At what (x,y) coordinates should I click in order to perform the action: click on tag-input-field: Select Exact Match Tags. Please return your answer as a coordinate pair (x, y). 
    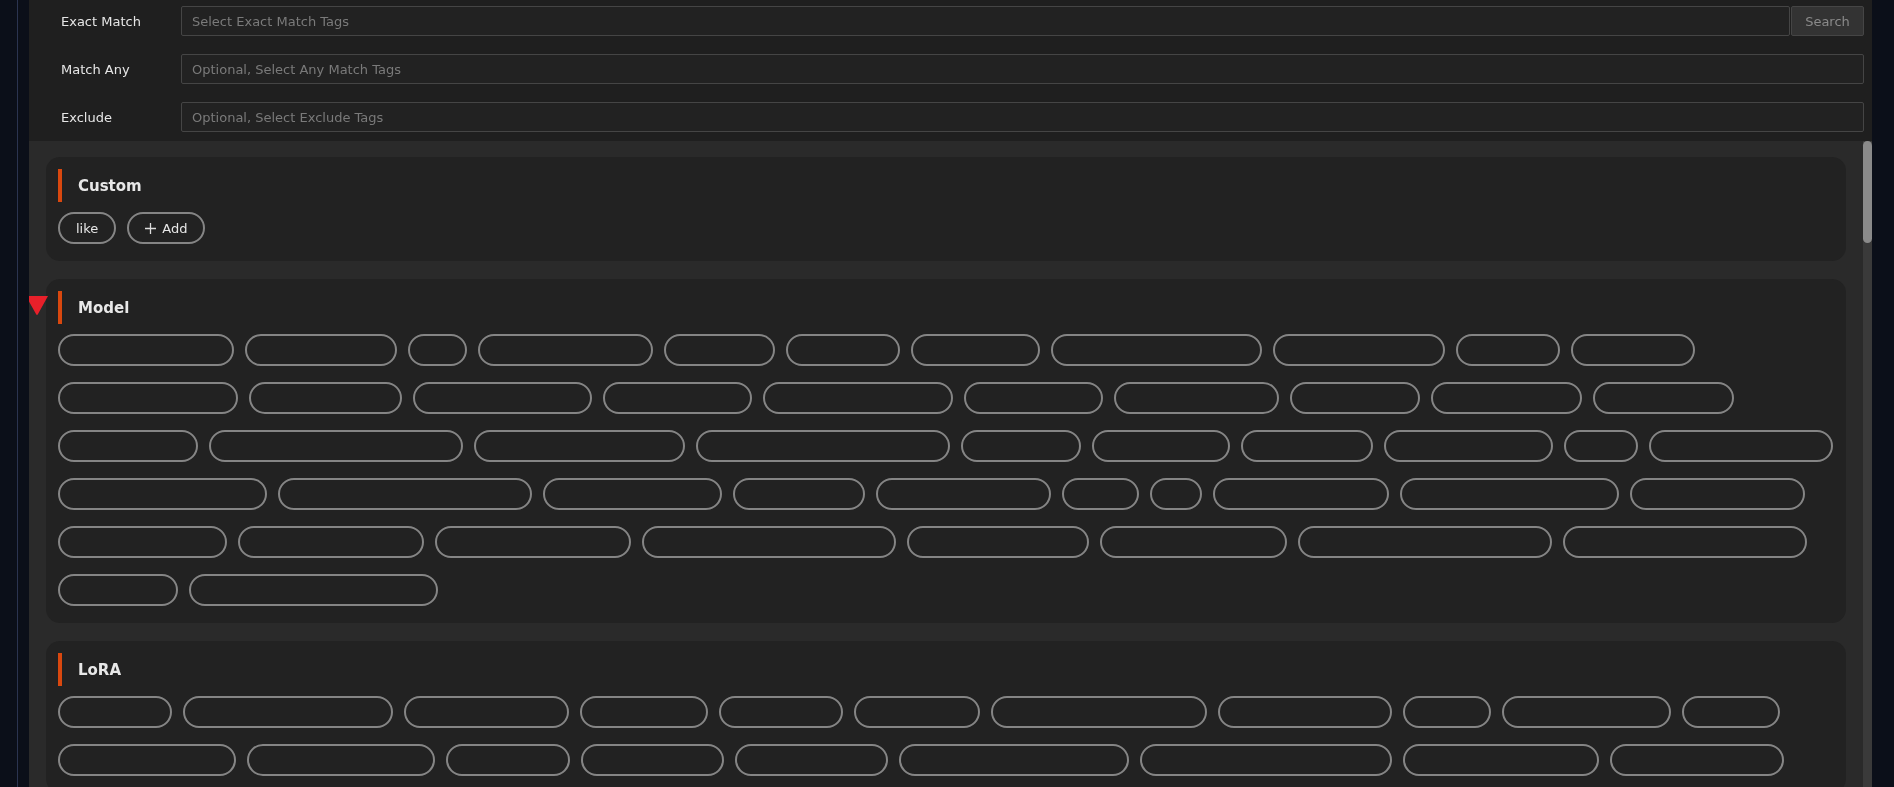
    Looking at the image, I should click on (985, 21).